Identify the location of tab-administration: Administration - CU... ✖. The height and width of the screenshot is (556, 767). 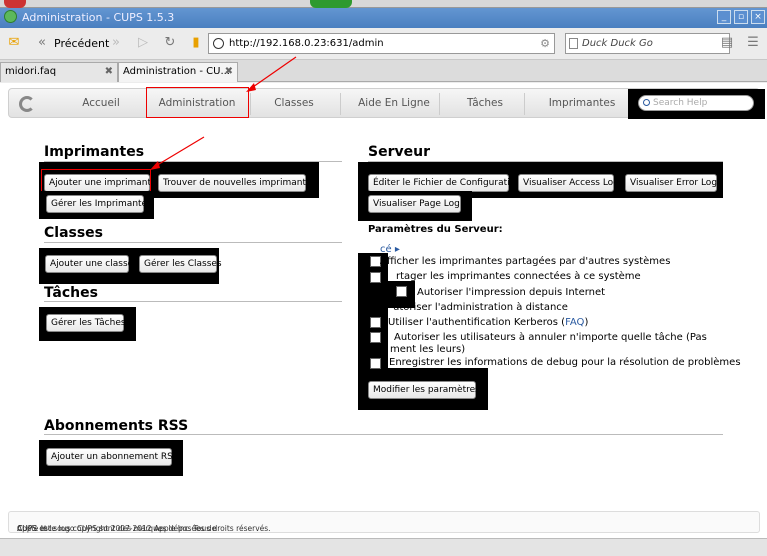
(178, 72).